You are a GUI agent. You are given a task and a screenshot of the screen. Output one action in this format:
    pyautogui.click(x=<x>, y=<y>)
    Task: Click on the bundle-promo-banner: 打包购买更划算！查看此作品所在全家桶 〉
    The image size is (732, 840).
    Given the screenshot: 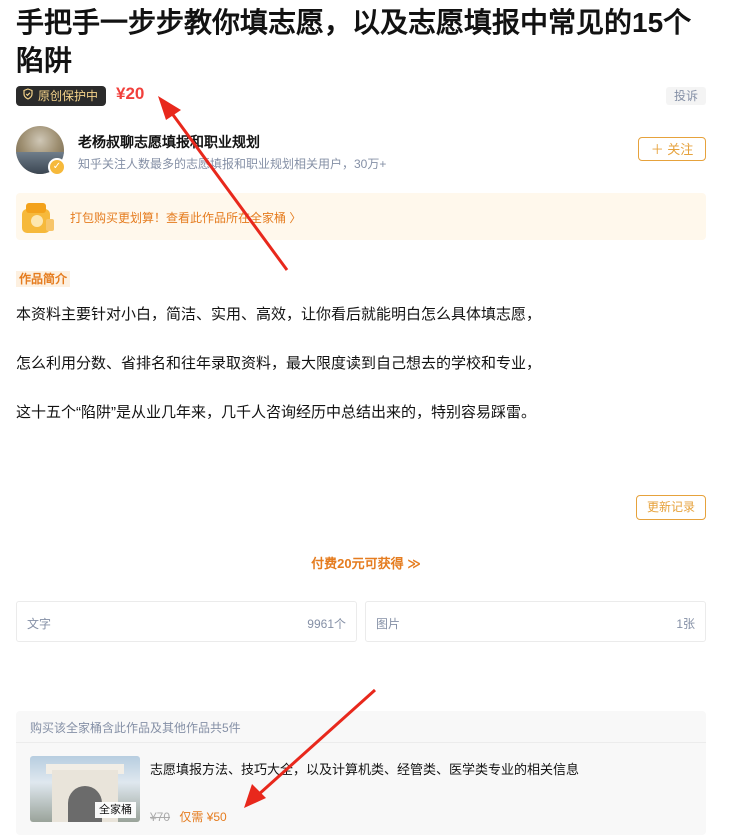 What is the action you would take?
    pyautogui.click(x=361, y=216)
    